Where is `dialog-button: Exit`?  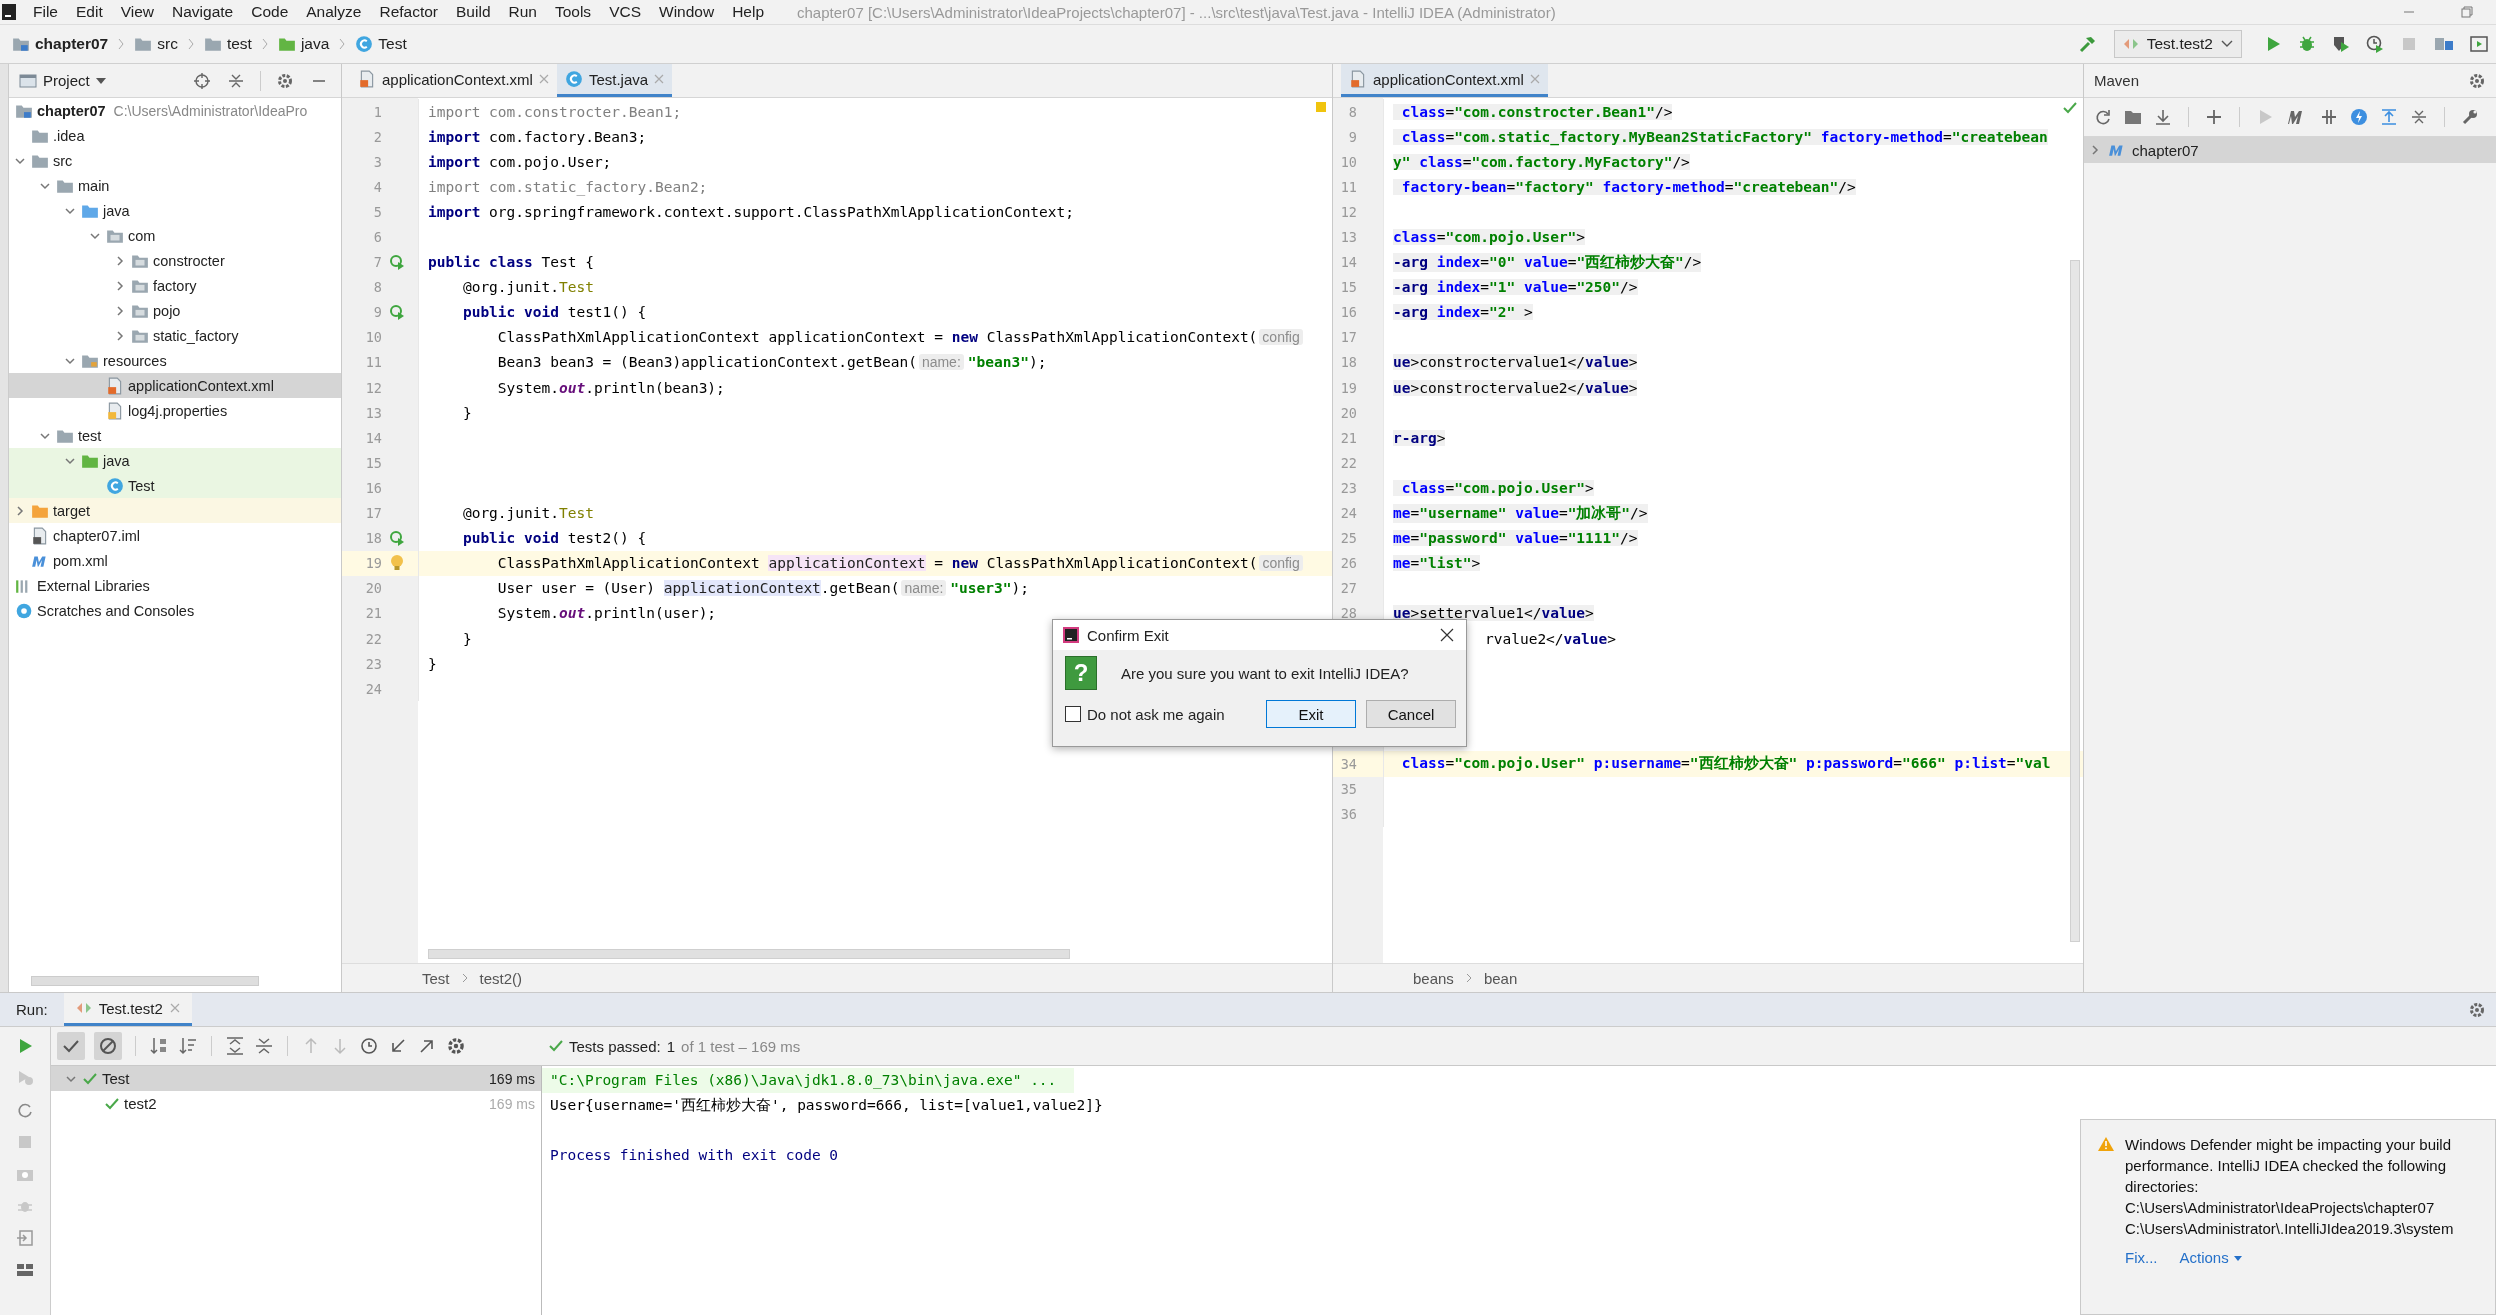
dialog-button: Exit is located at coordinates (1311, 714).